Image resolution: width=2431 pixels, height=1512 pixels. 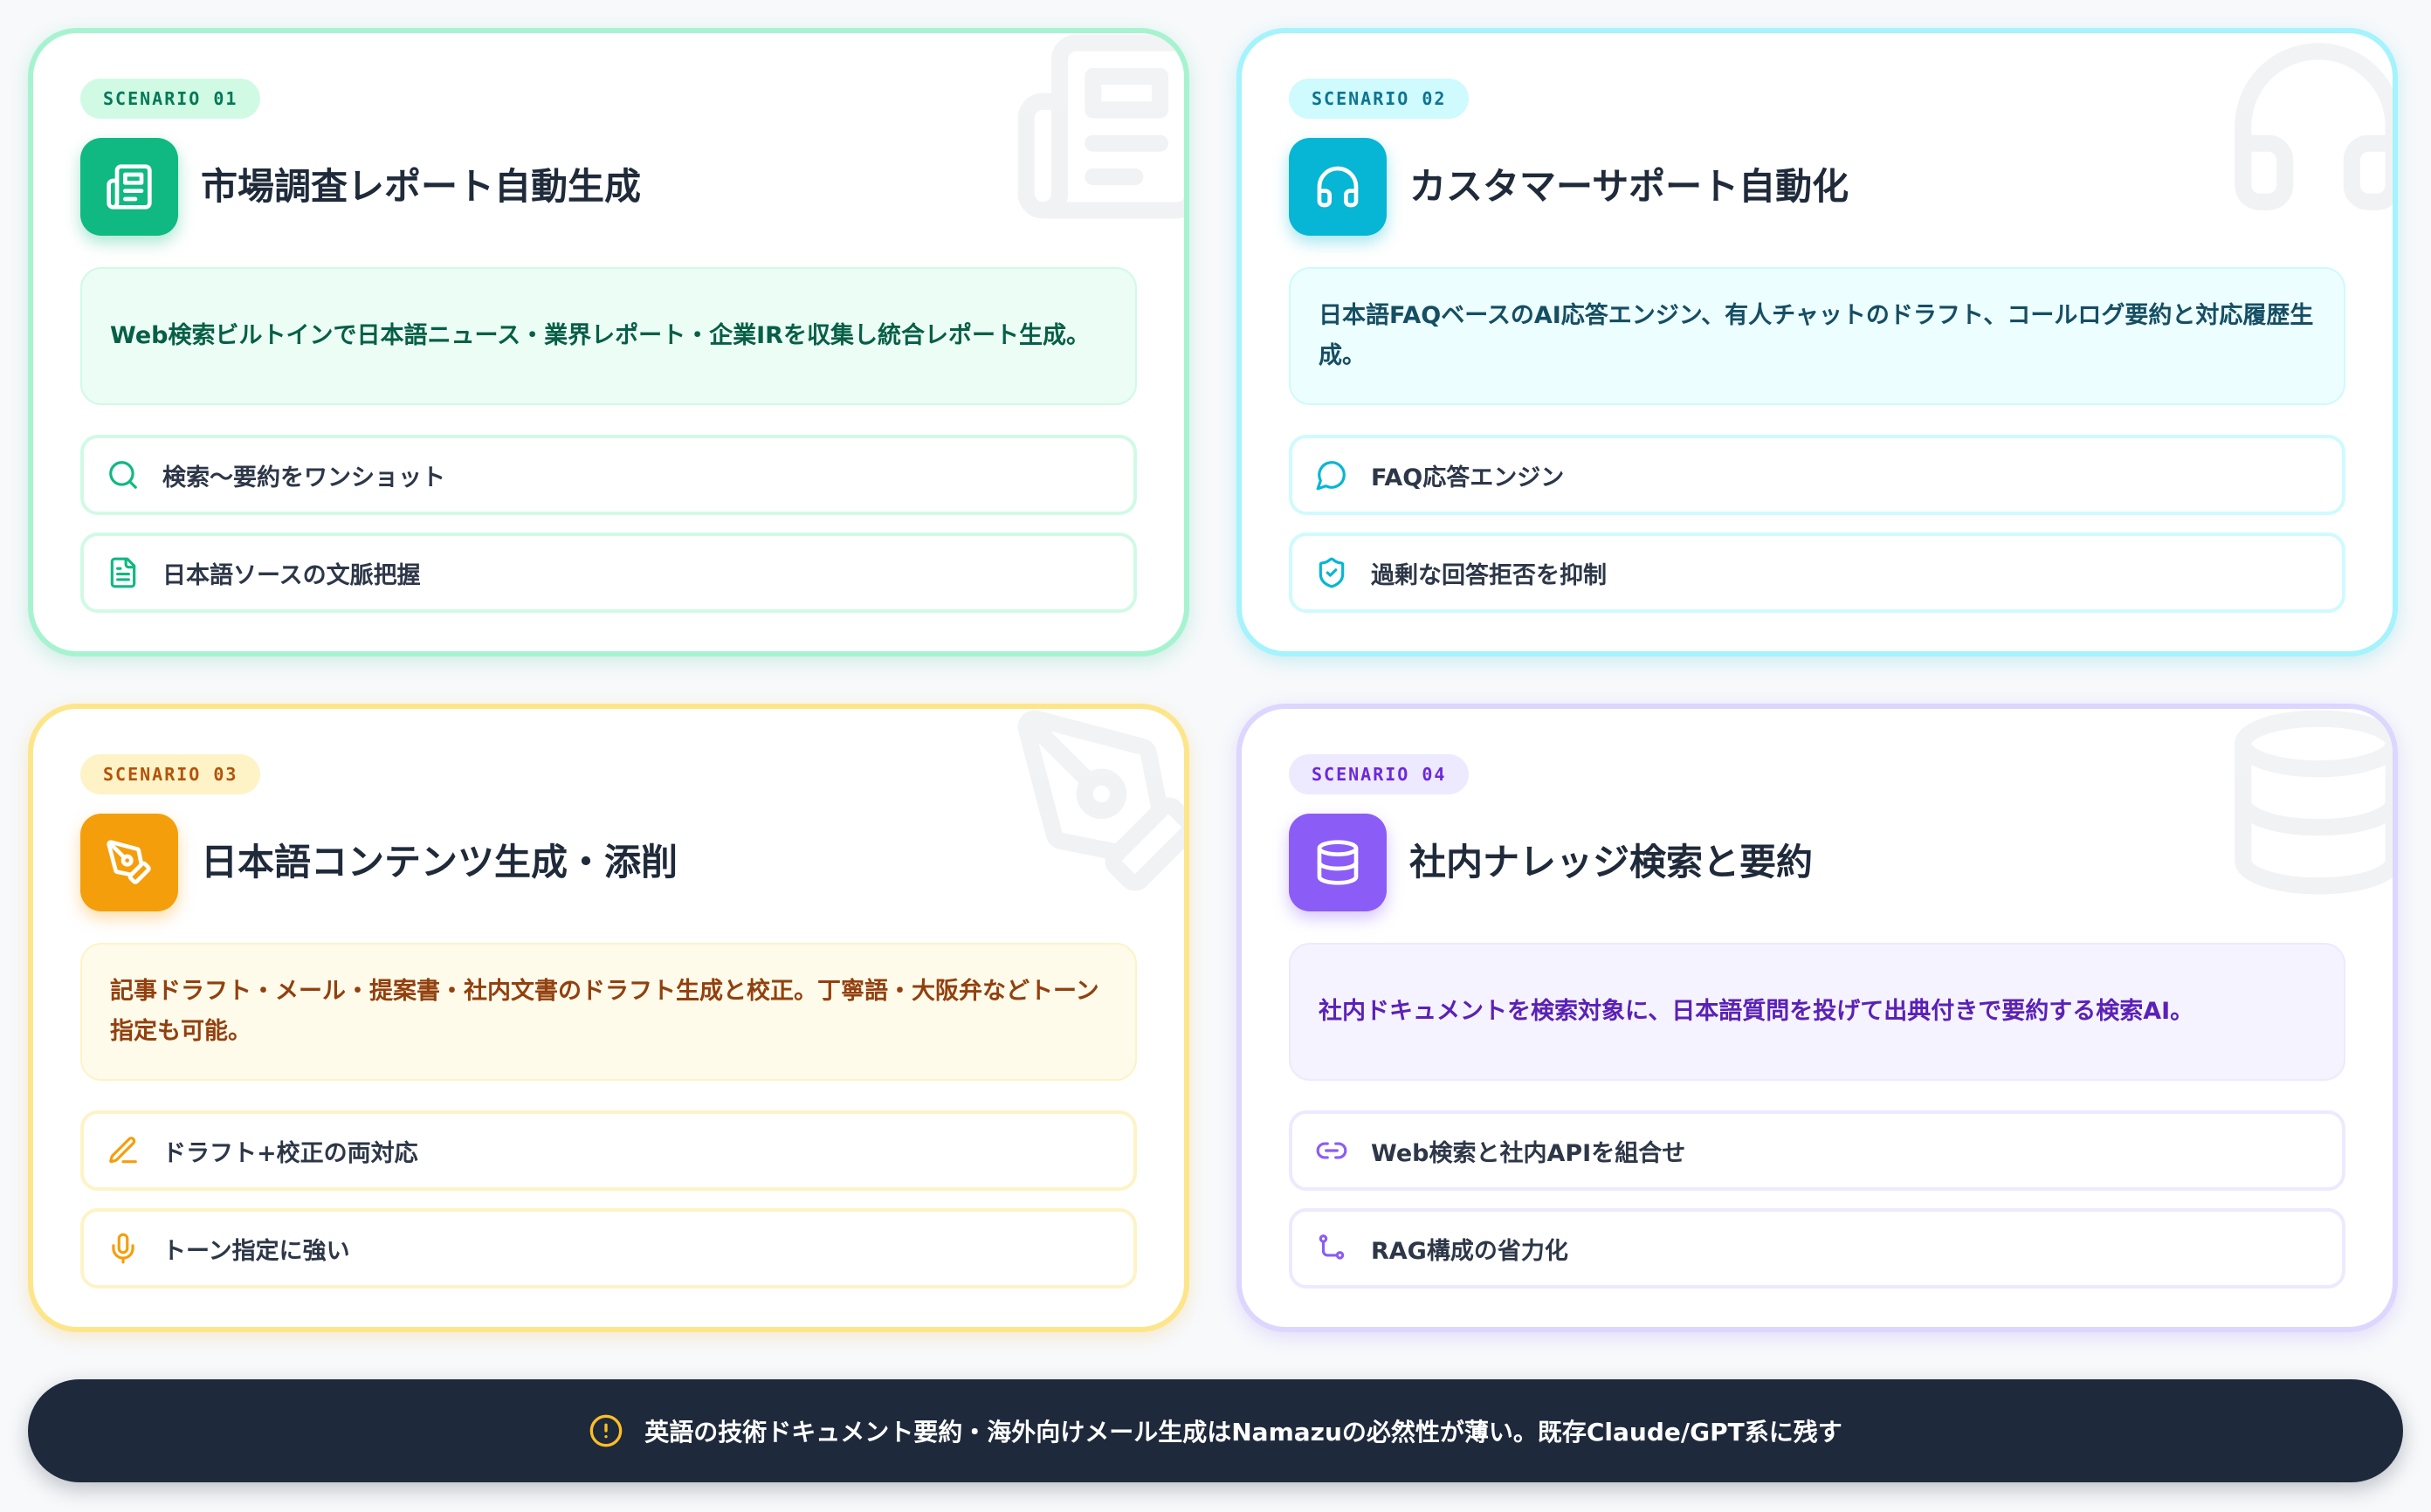 What do you see at coordinates (290, 1153) in the screenshot?
I see `feature-label: ドラフト+校正の両対応` at bounding box center [290, 1153].